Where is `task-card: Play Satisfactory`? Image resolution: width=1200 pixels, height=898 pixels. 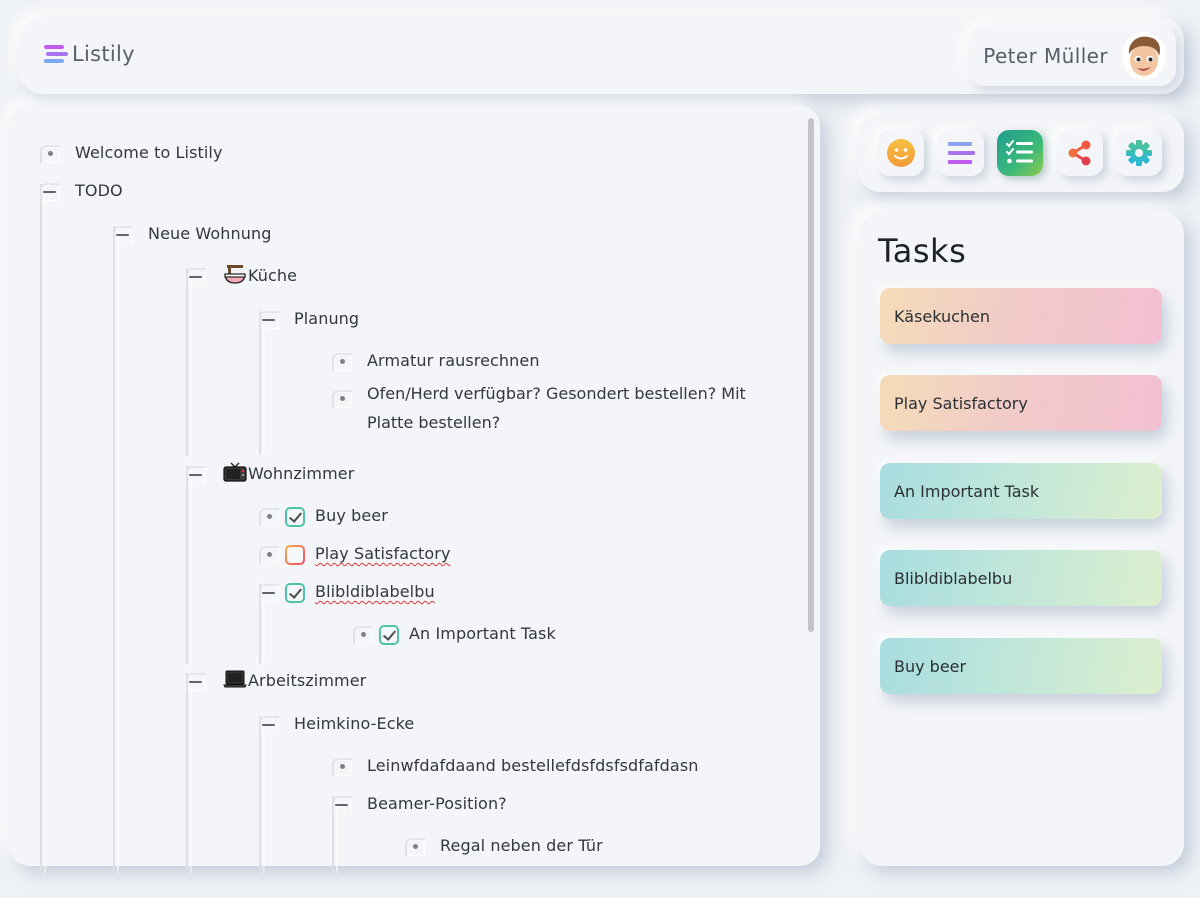 task-card: Play Satisfactory is located at coordinates (1021, 403).